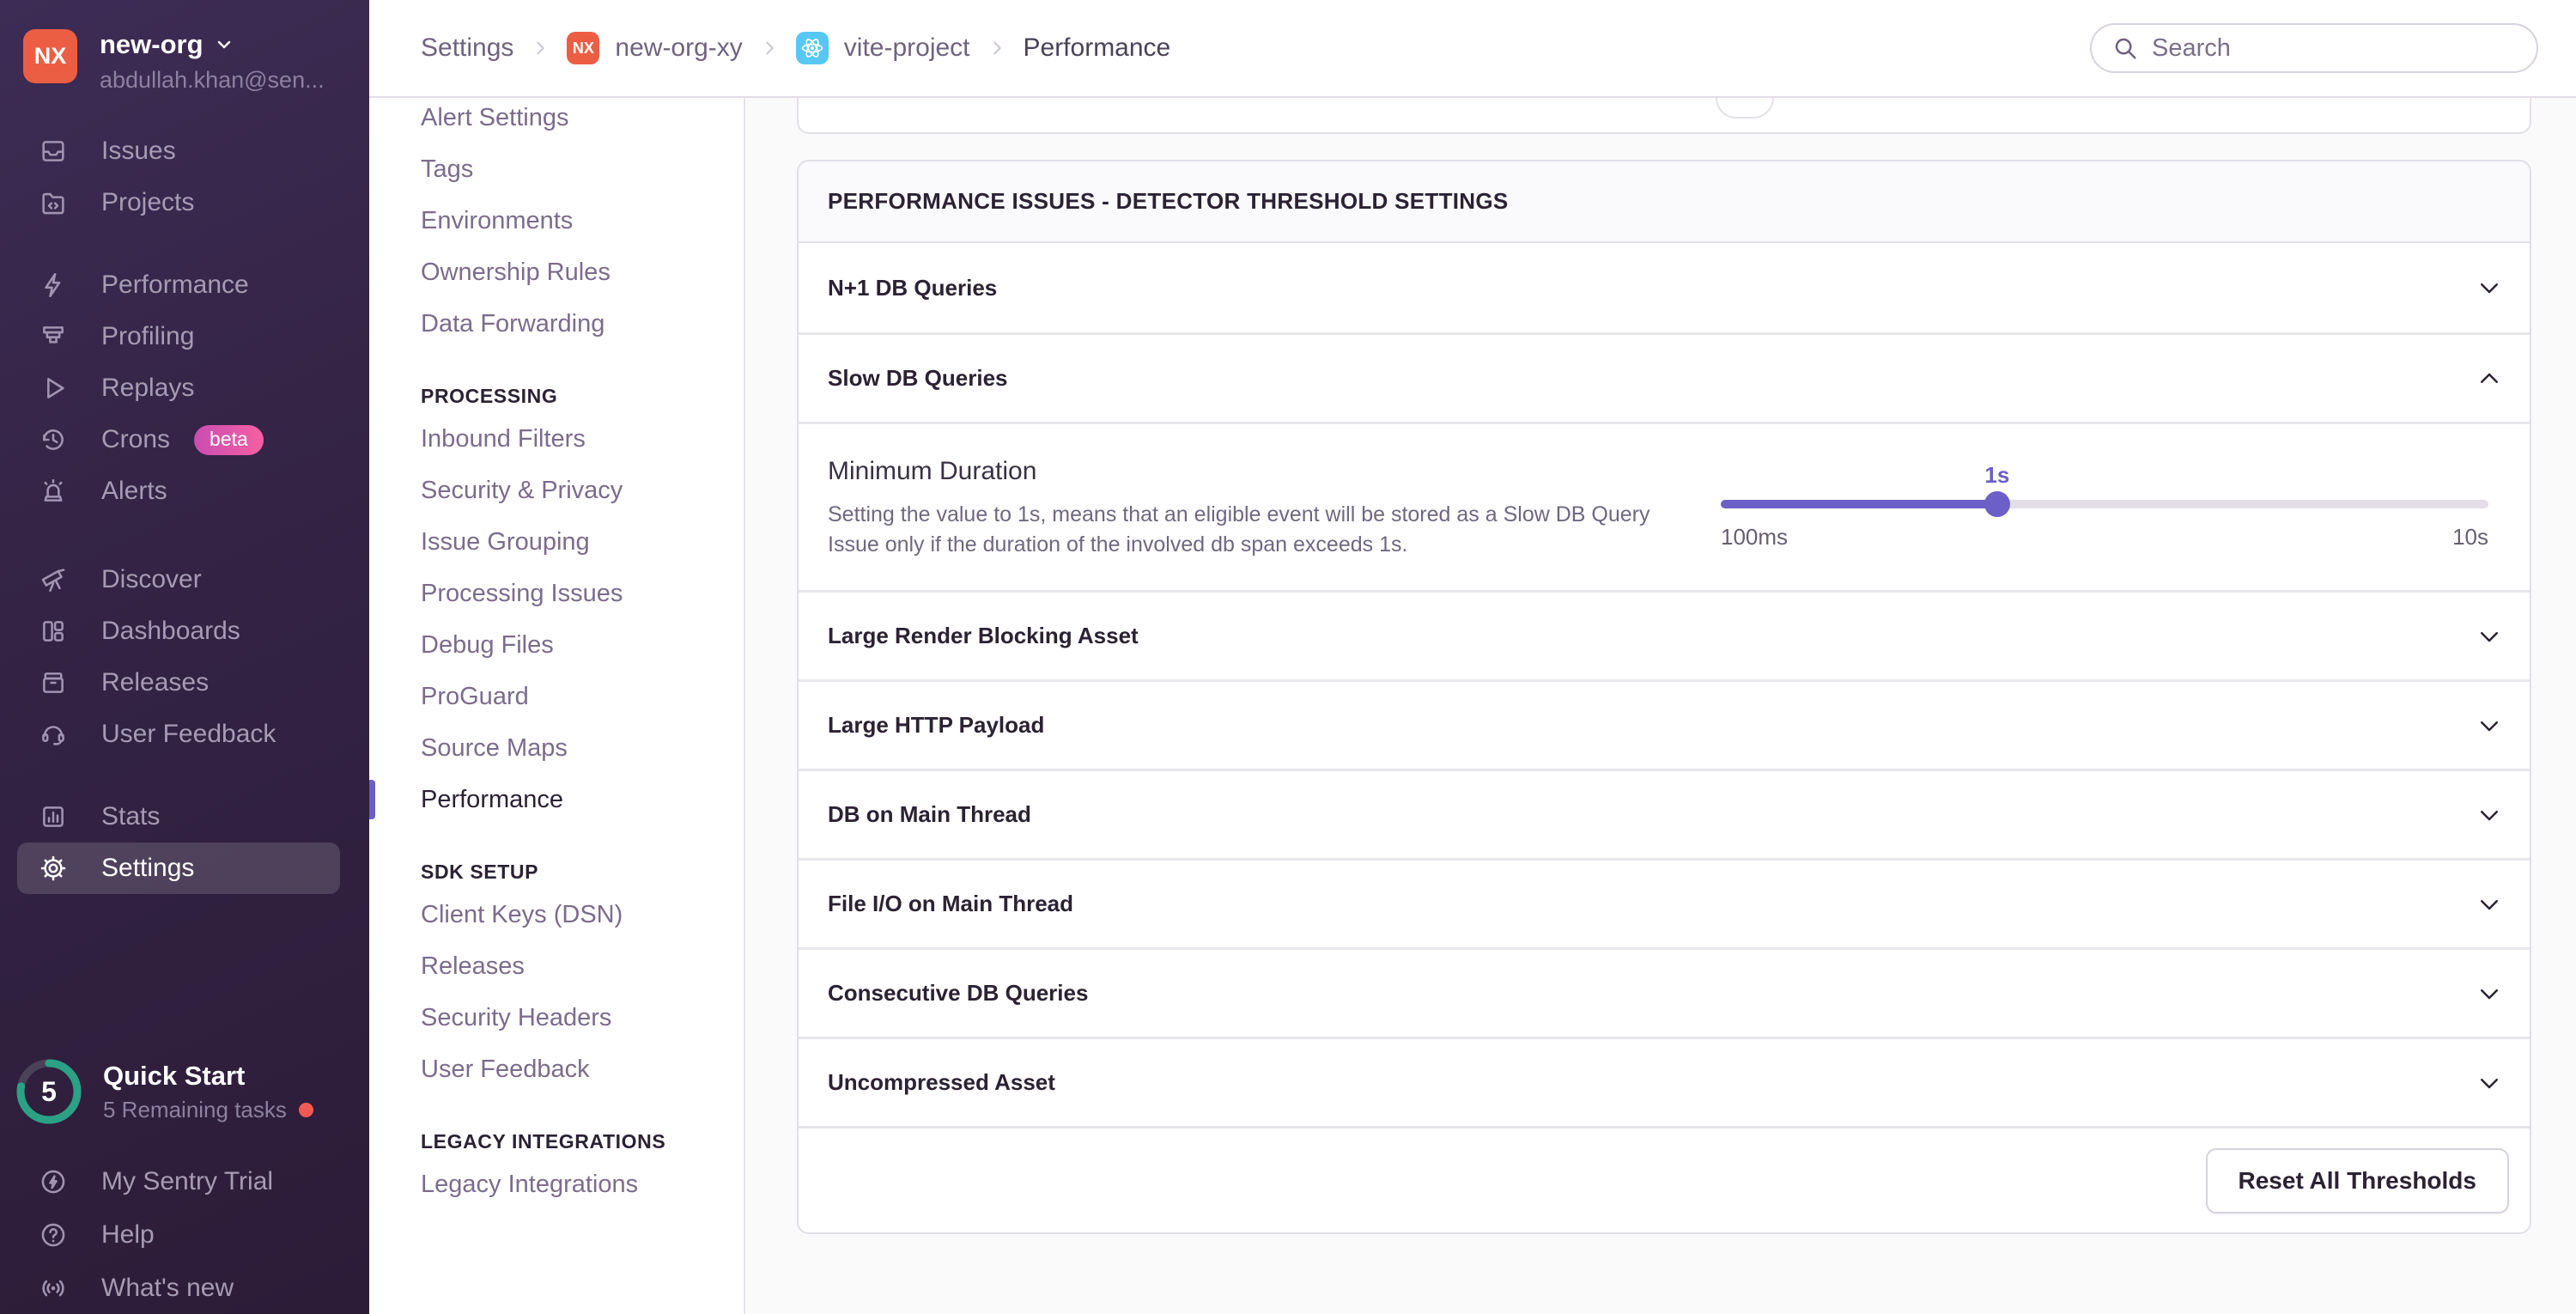  What do you see at coordinates (1664, 992) in the screenshot?
I see `detector-row-consecutive-db-queries: Consecutive DB Queries` at bounding box center [1664, 992].